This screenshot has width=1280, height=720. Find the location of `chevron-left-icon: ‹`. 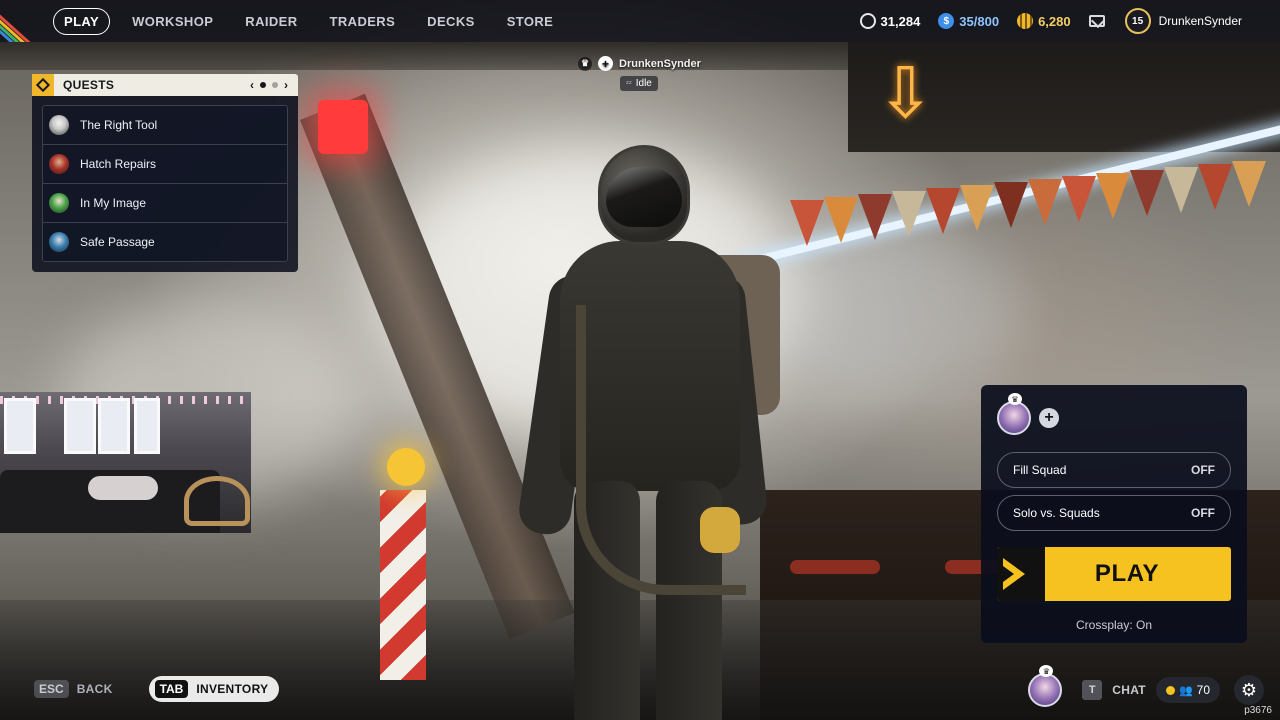

chevron-left-icon: ‹ is located at coordinates (252, 85).